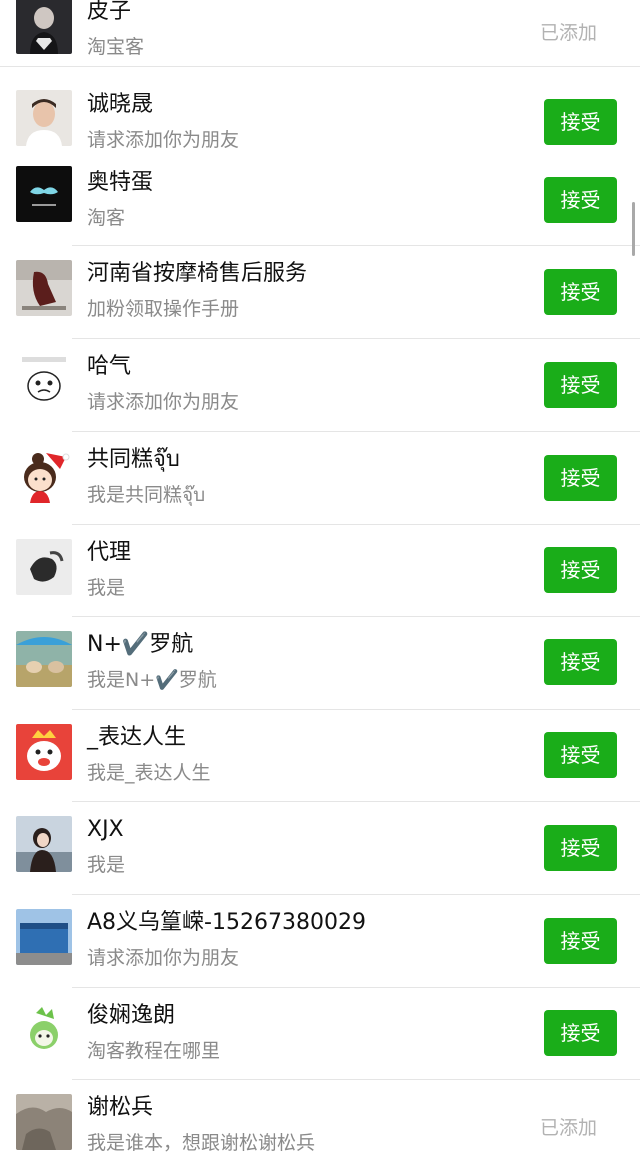 The image size is (640, 1156). What do you see at coordinates (140, 644) in the screenshot?
I see `contact-name: N+✔️罗航` at bounding box center [140, 644].